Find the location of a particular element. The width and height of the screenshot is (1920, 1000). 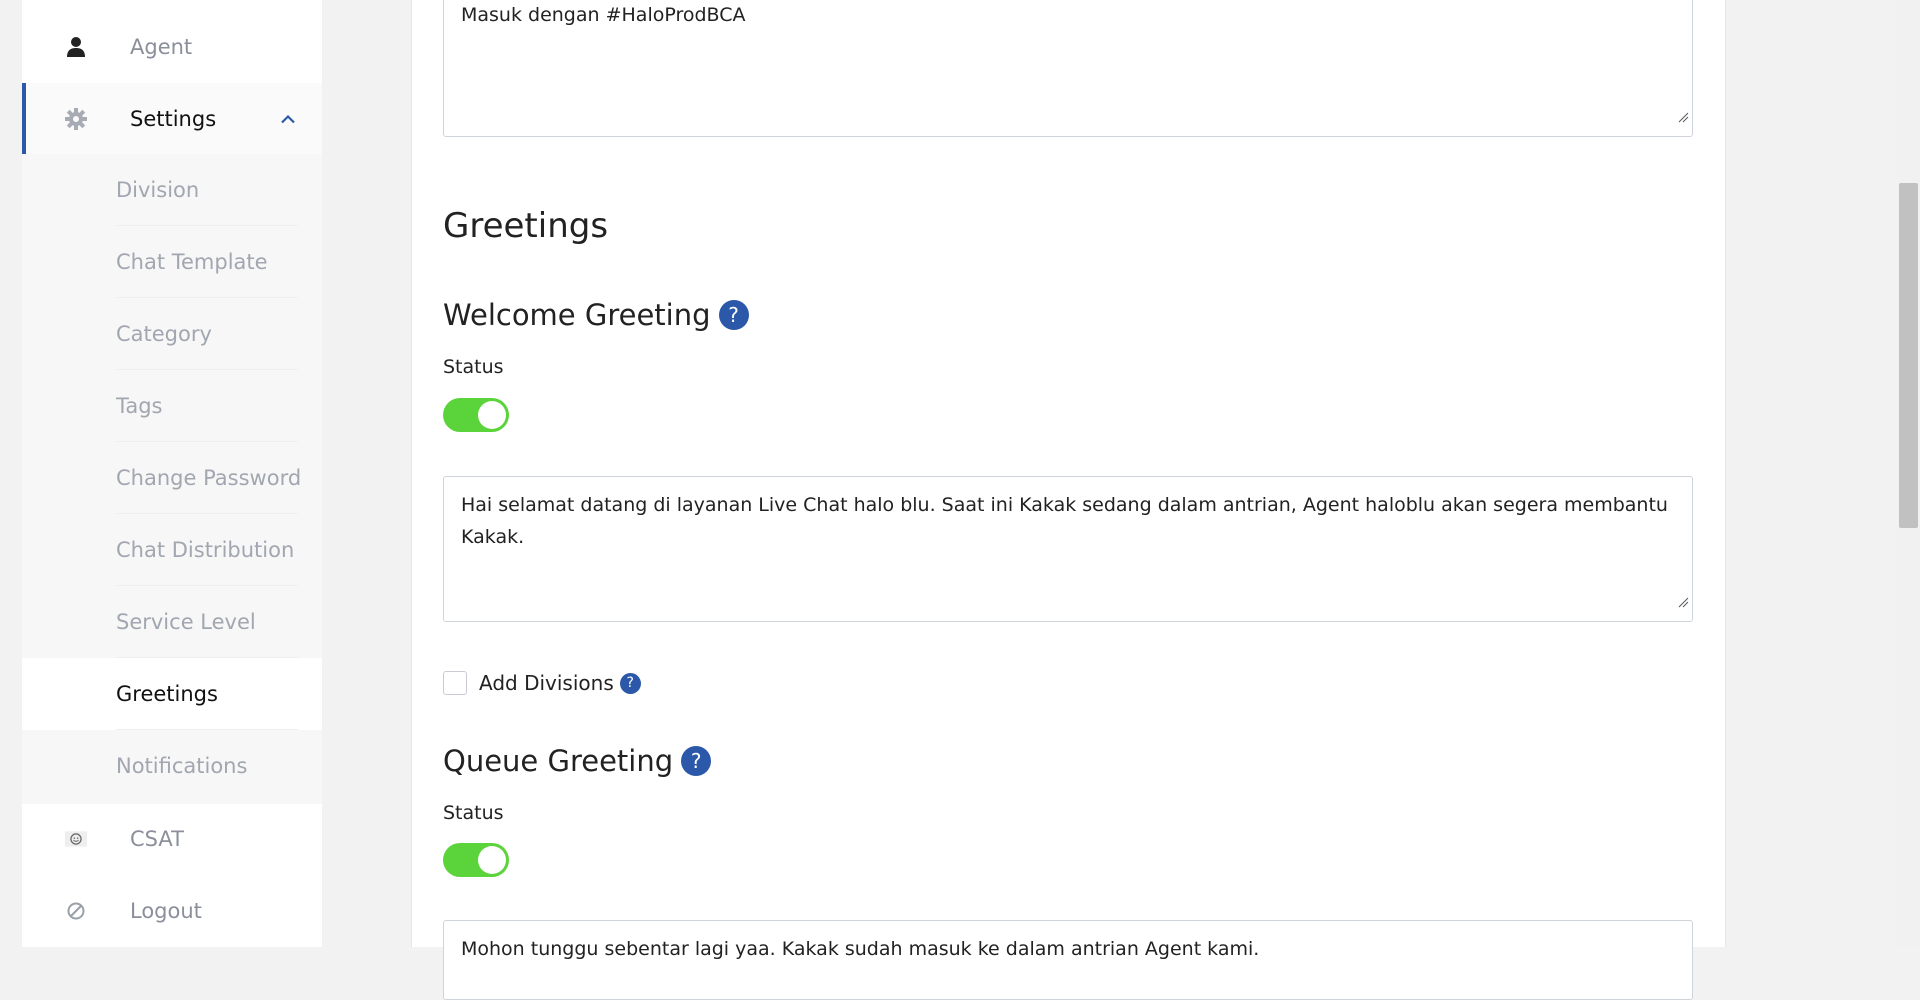

submenu-item-chat-template: Chat Template is located at coordinates (172, 262).